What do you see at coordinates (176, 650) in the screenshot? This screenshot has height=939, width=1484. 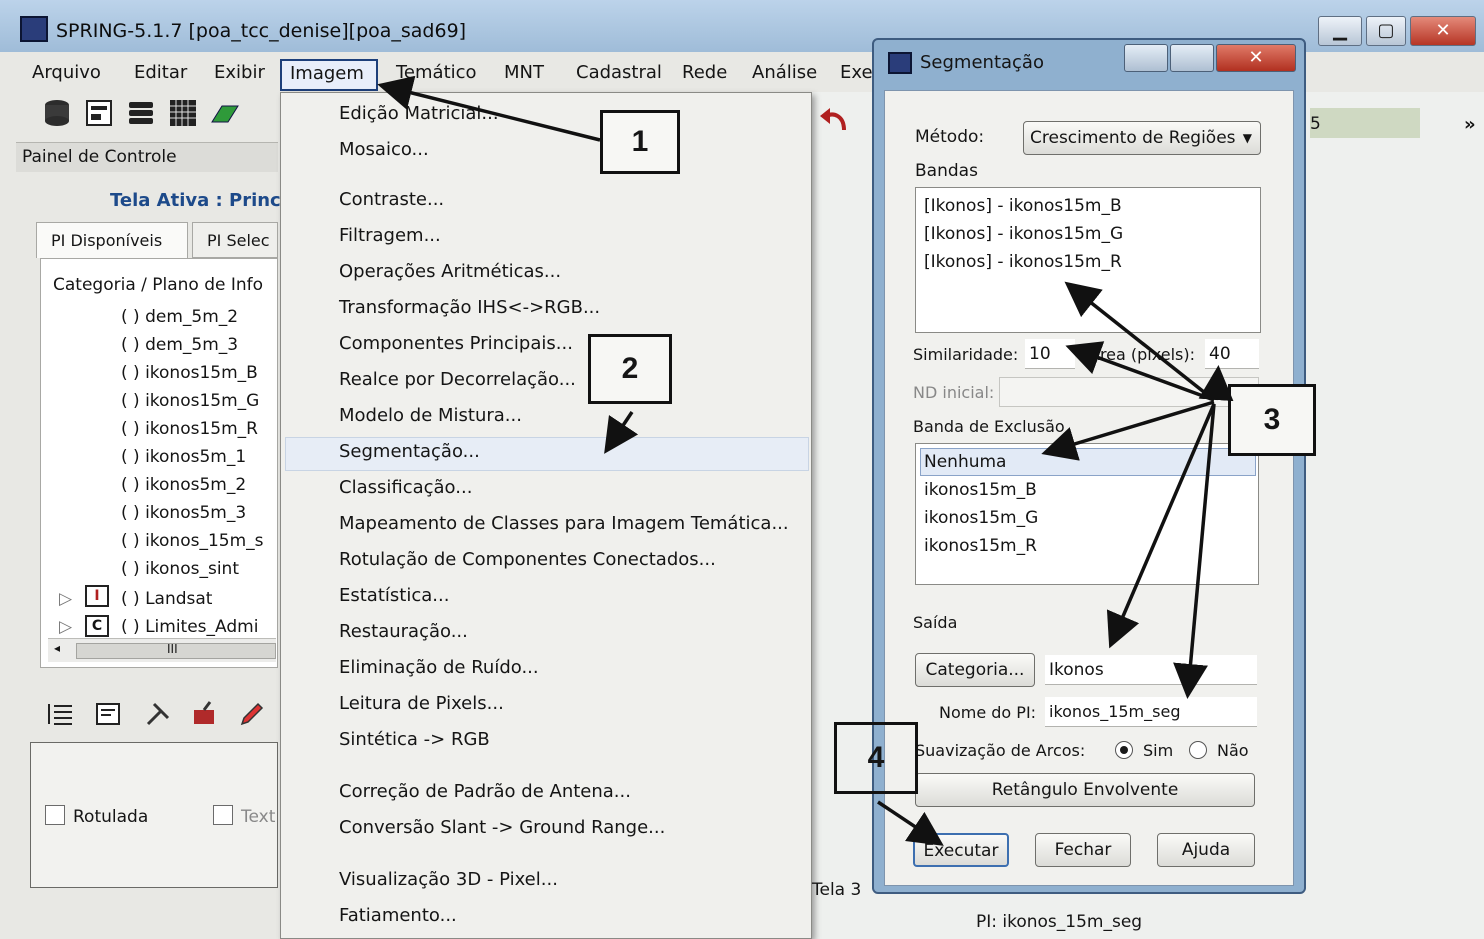 I see `scrollbar-thumb: III` at bounding box center [176, 650].